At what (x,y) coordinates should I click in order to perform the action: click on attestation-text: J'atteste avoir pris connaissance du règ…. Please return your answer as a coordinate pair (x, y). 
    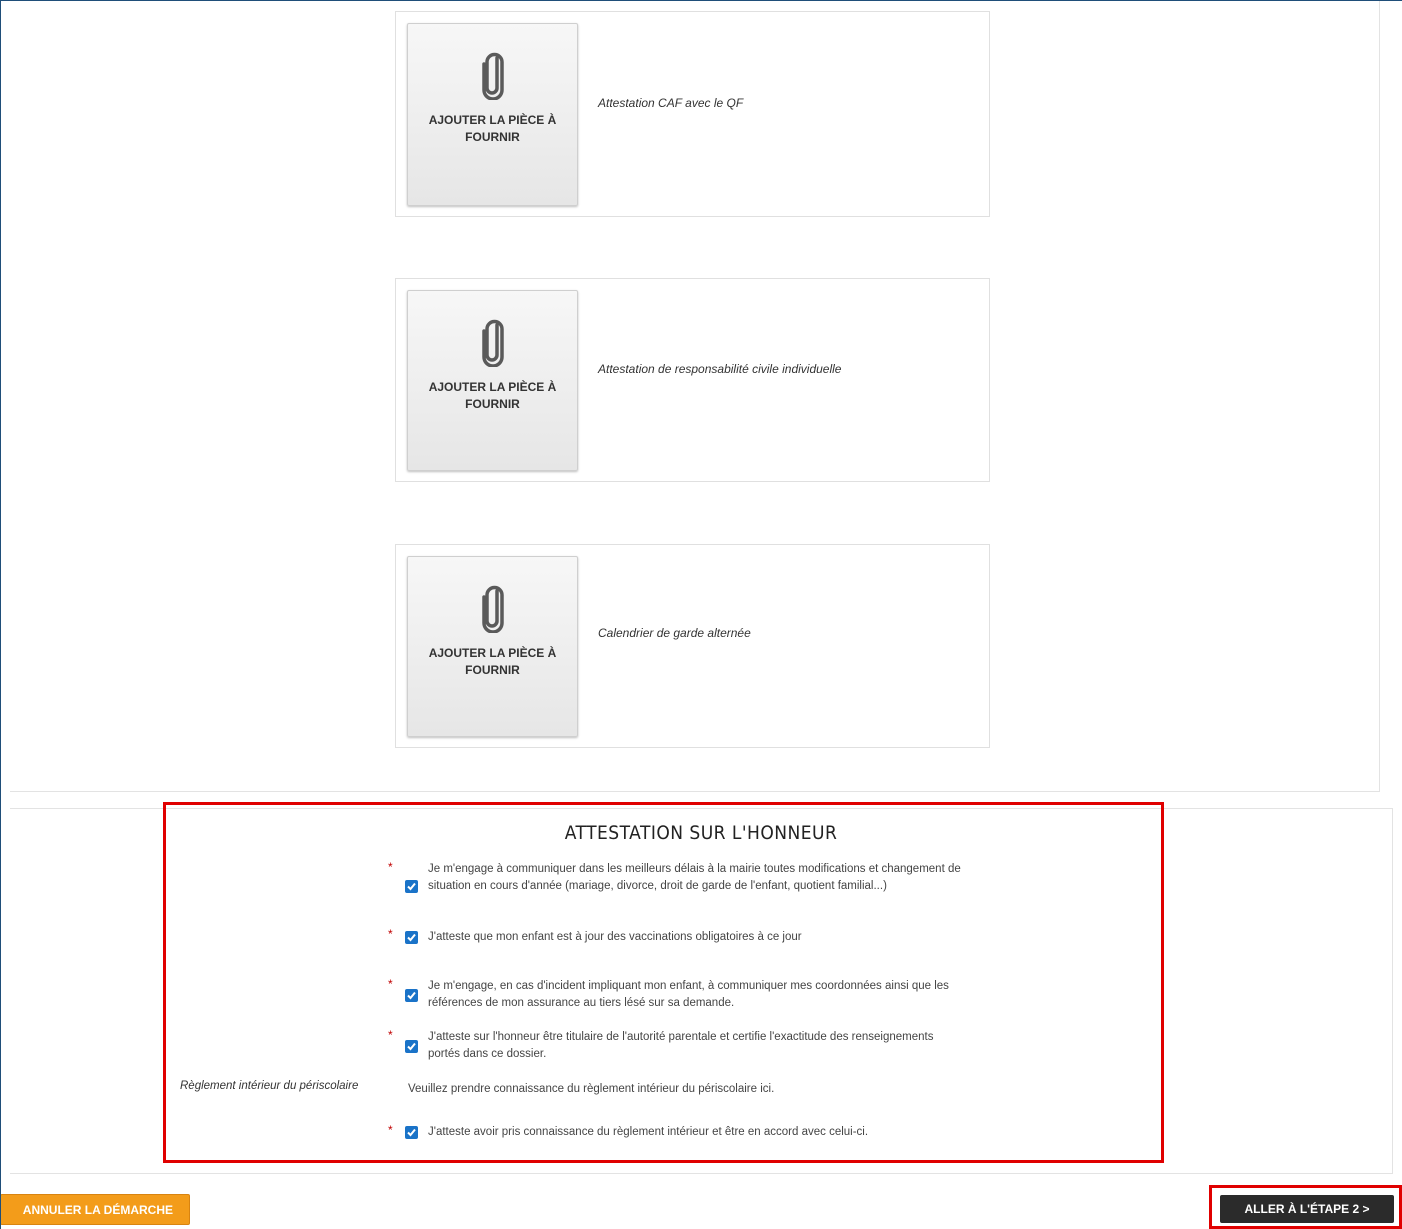
    Looking at the image, I should click on (648, 1132).